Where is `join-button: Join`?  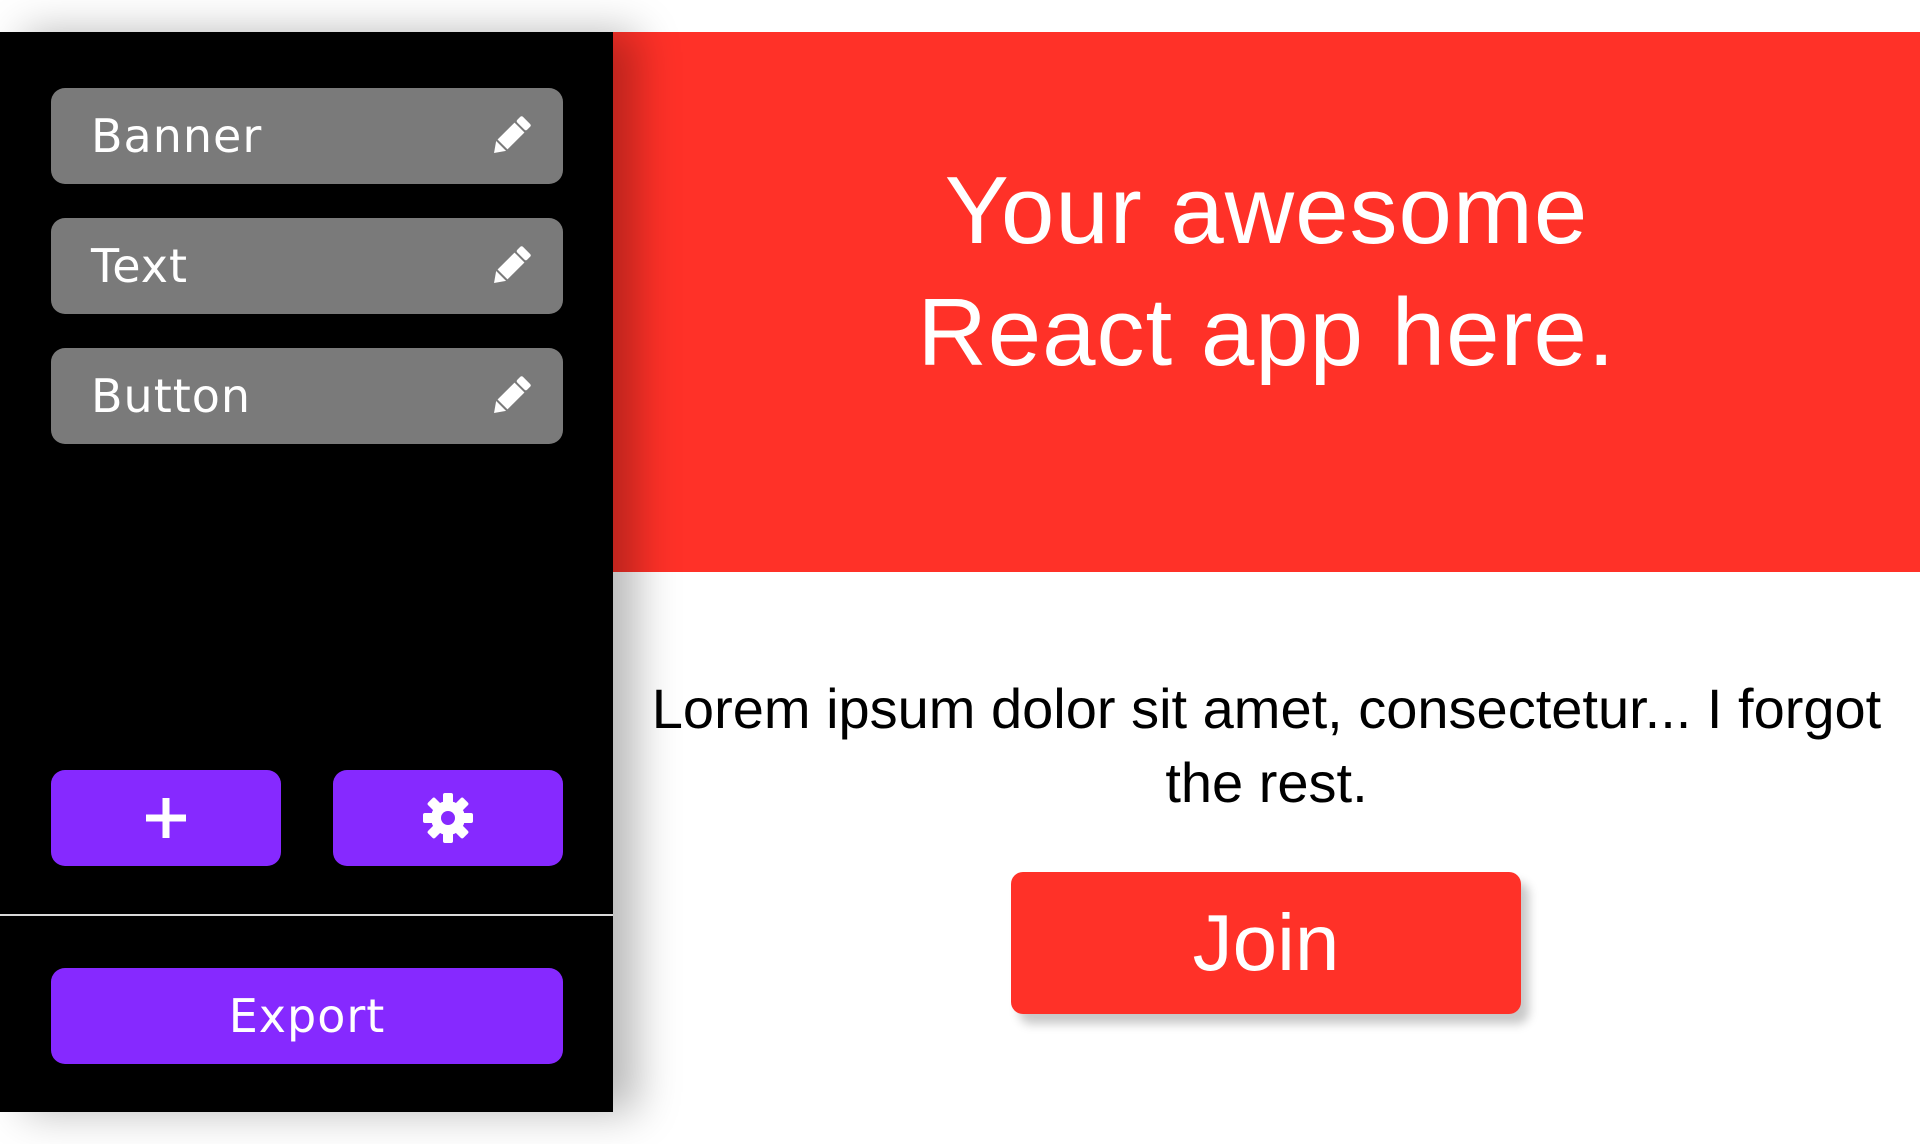 join-button: Join is located at coordinates (1266, 943).